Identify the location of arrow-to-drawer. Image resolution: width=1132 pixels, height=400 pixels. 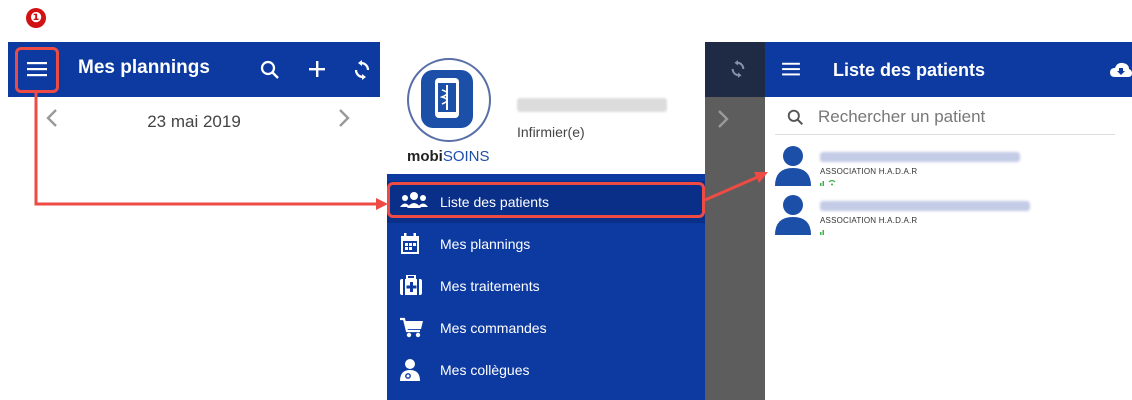
(207, 149).